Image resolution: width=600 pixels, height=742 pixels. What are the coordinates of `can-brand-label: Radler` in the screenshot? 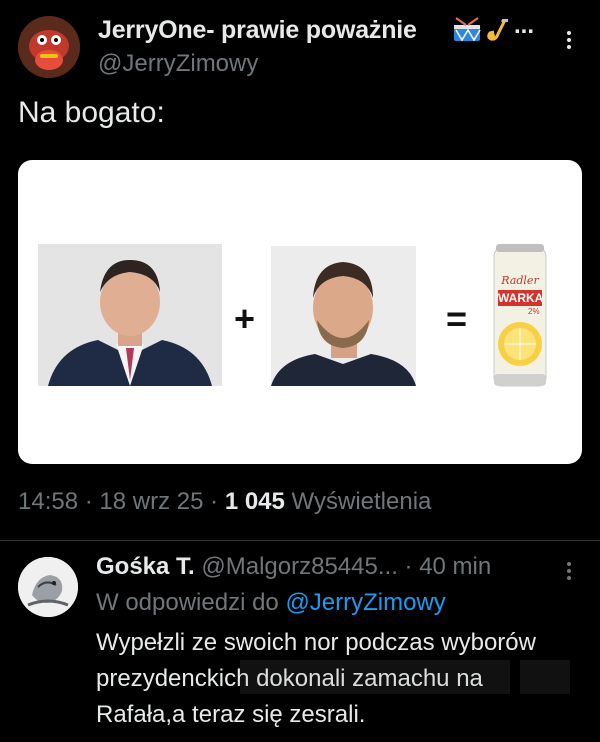 It's located at (520, 280).